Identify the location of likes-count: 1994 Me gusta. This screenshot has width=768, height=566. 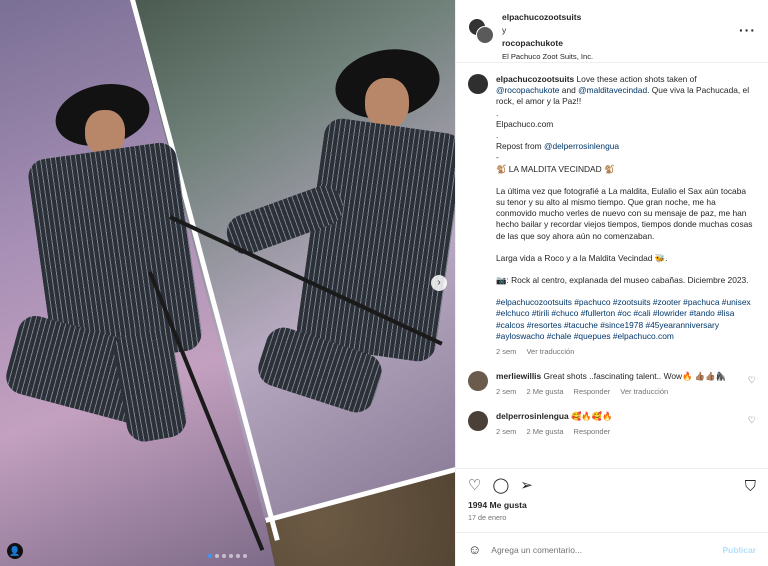
(612, 505).